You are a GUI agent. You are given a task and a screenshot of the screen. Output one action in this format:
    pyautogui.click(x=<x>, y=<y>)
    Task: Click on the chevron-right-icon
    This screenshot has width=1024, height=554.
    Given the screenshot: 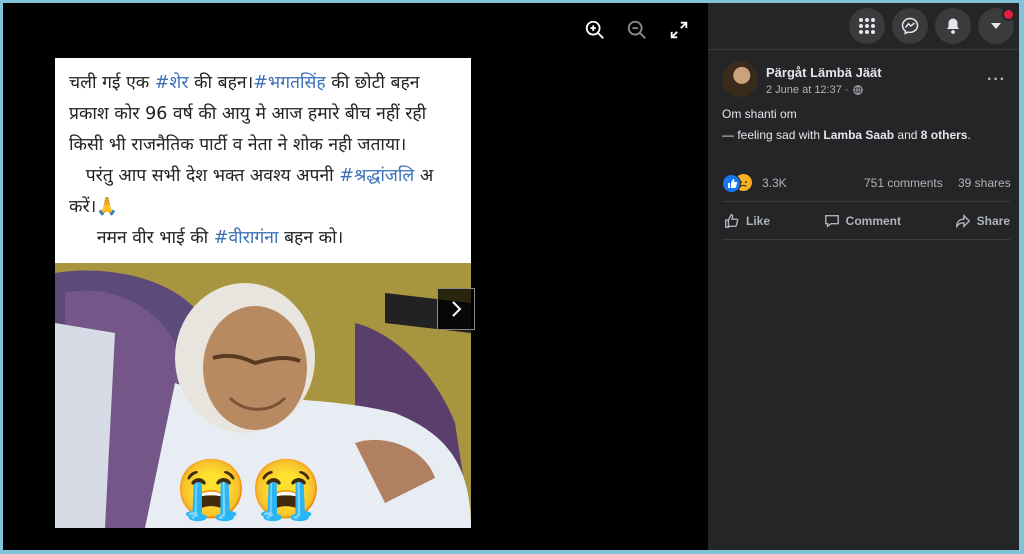 What is the action you would take?
    pyautogui.click(x=457, y=309)
    